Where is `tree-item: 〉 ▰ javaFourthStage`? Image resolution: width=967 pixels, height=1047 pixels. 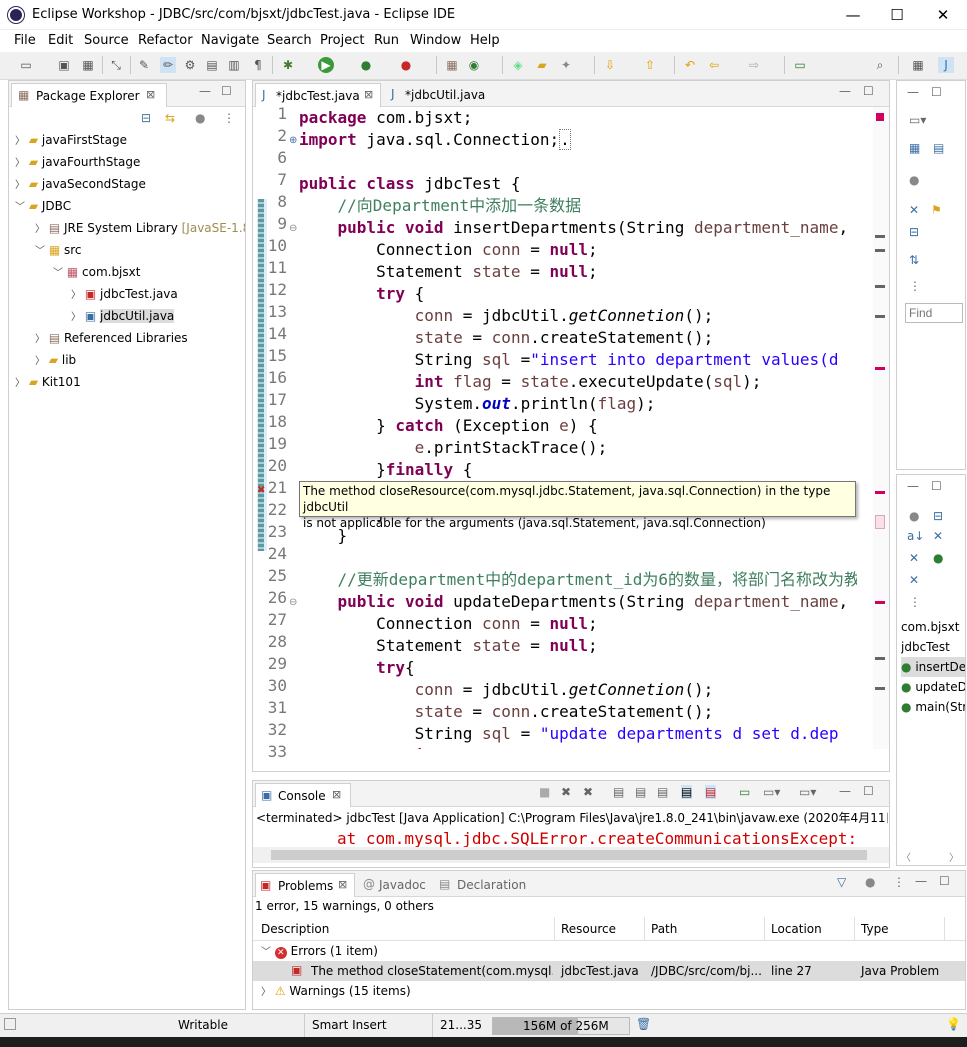
tree-item: 〉 ▰ javaFourthStage is located at coordinates (130, 163).